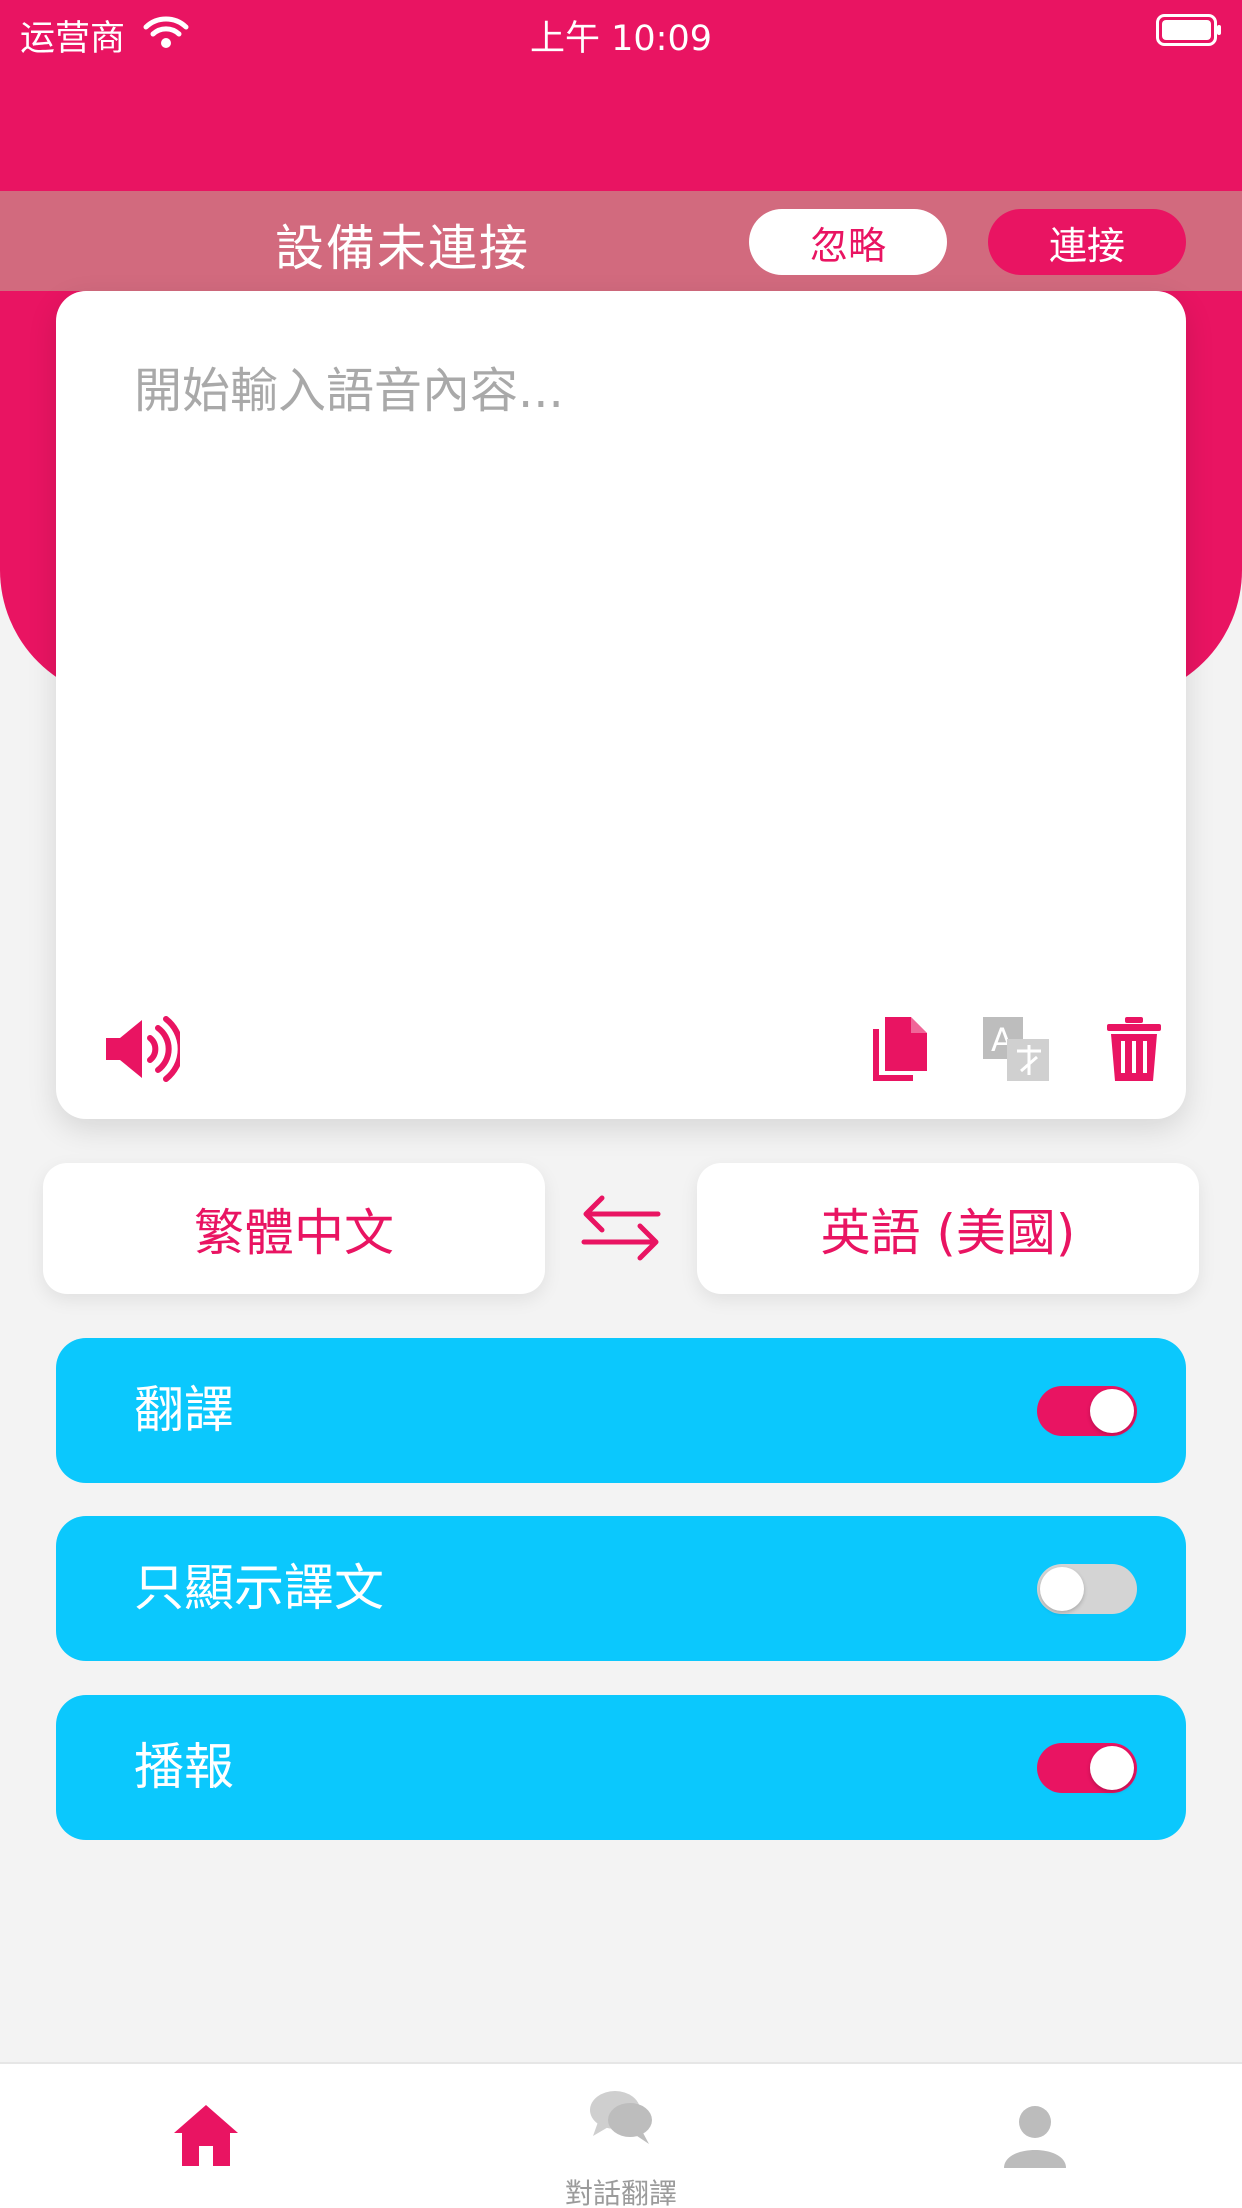 Image resolution: width=1242 pixels, height=2208 pixels. What do you see at coordinates (184, 1410) in the screenshot?
I see `option-translate-label: 翻譯` at bounding box center [184, 1410].